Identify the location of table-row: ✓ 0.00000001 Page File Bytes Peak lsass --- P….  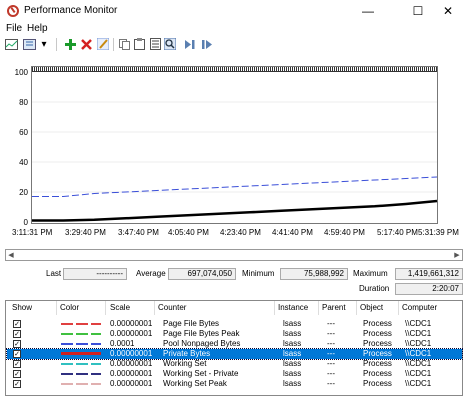
(234, 334).